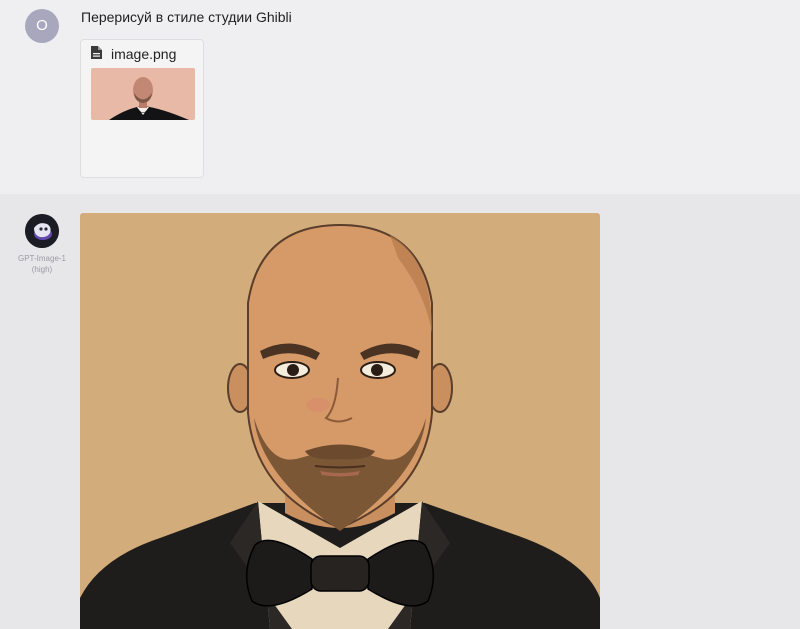 Image resolution: width=800 pixels, height=629 pixels. I want to click on bot-avatar, so click(42, 231).